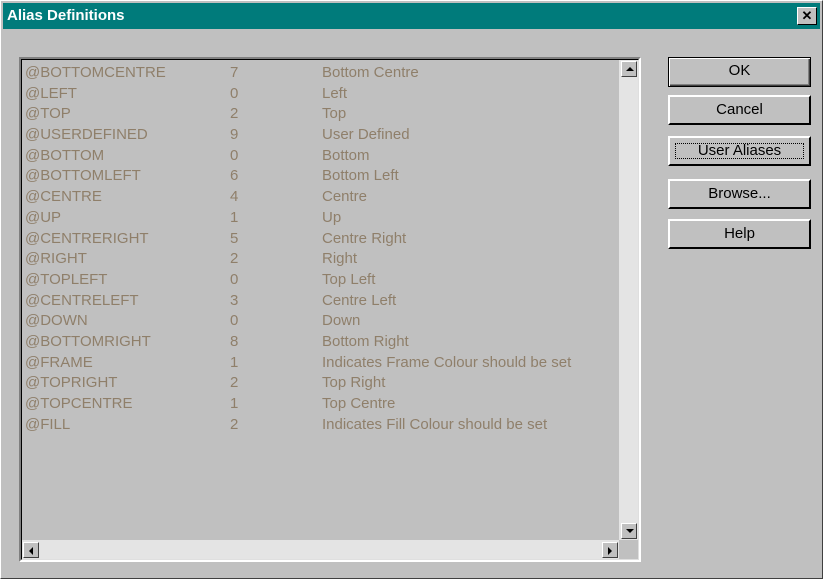  Describe the element at coordinates (345, 197) in the screenshot. I see `alias-description: Centre` at that location.